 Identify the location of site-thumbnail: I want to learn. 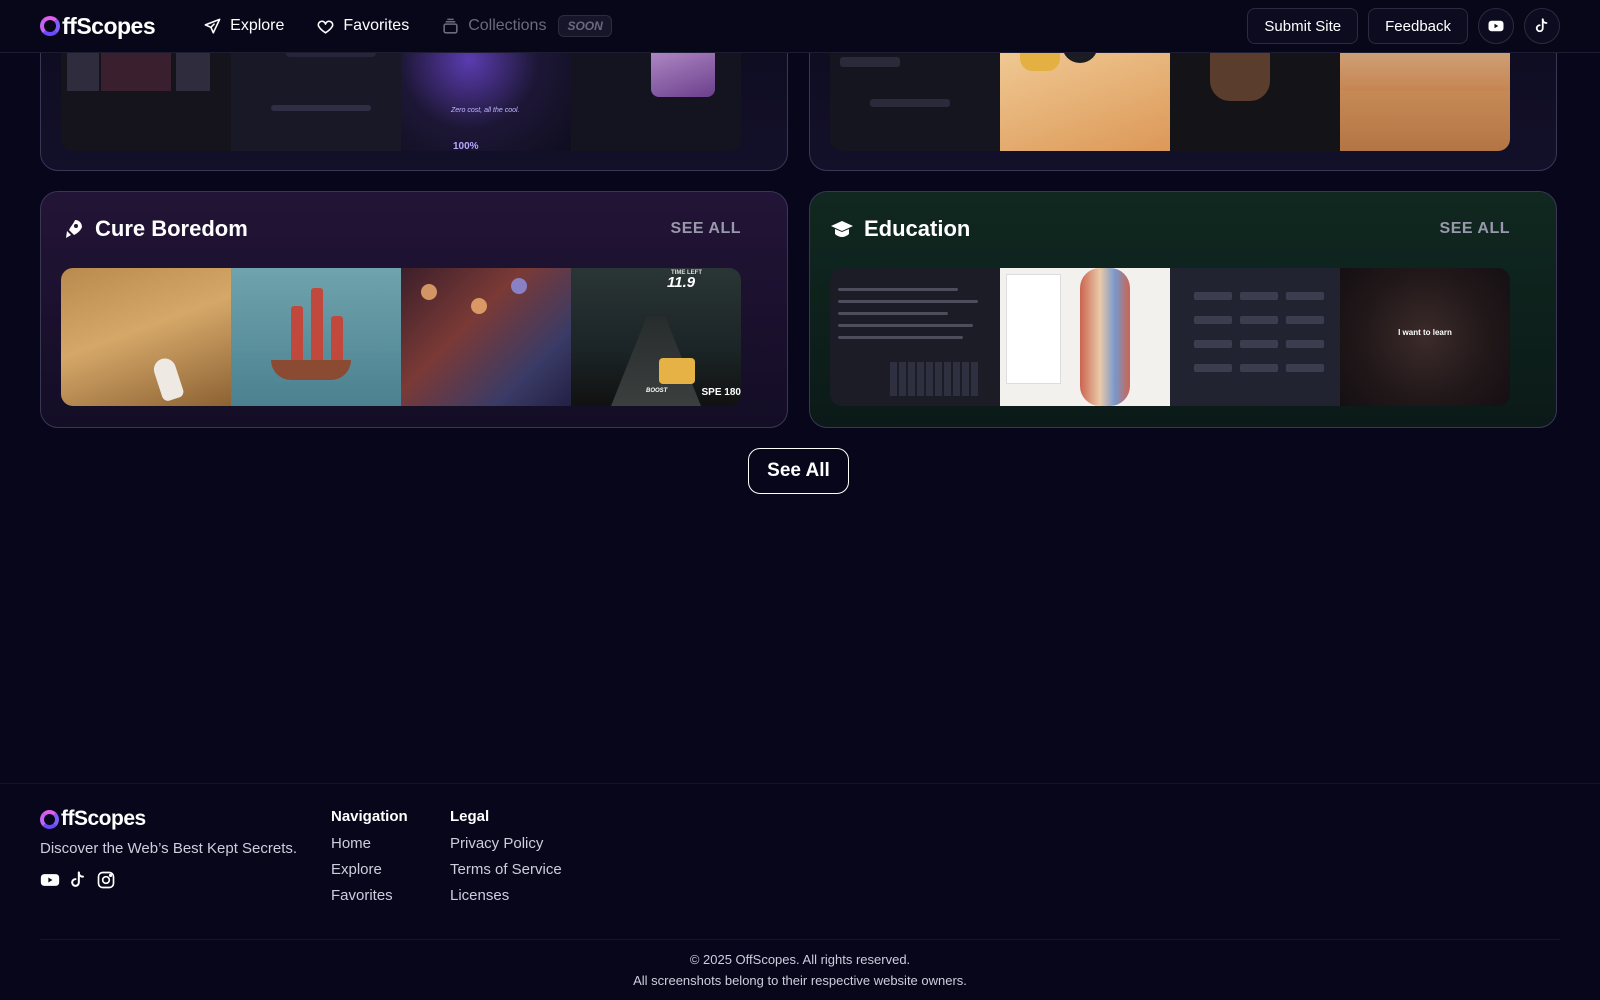
(1425, 337).